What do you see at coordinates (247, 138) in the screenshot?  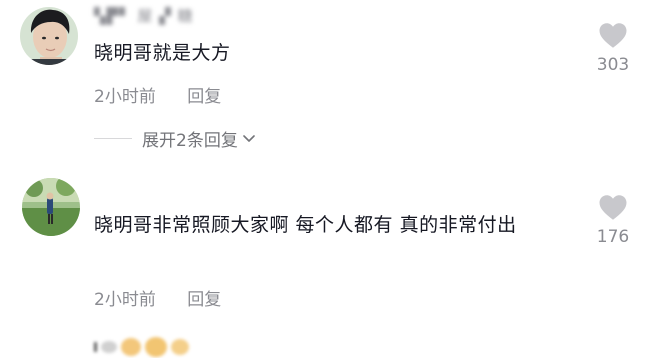 I see `chevron-down-icon` at bounding box center [247, 138].